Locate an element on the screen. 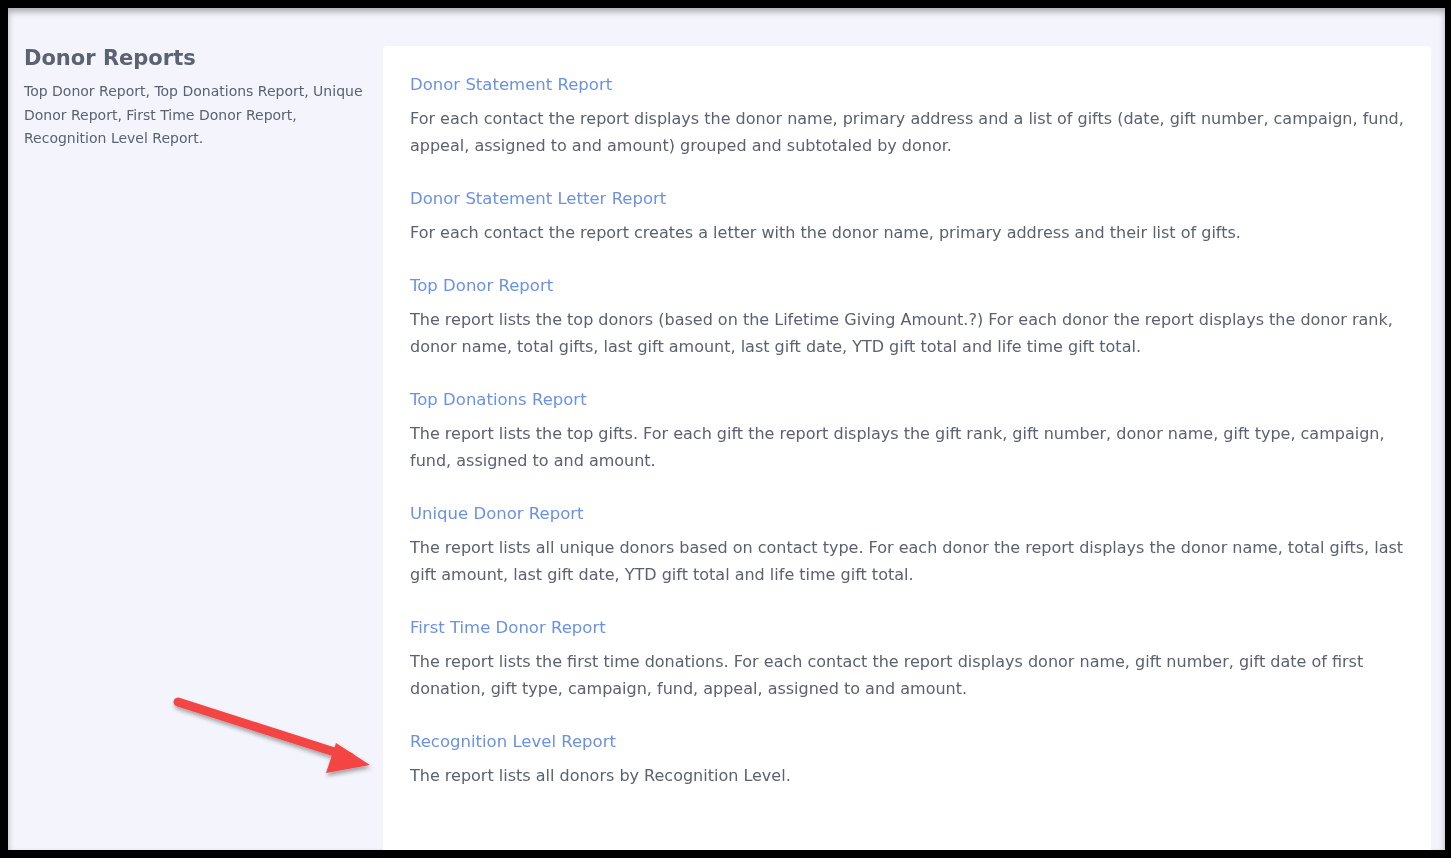 The height and width of the screenshot is (858, 1451). report-description: For each contact the report displays the donor name, primary address and a list of gifts (date, gift number, campaign, fund, appeal, assigned to and amount) grouped and subtotaled by donor. is located at coordinates (907, 132).